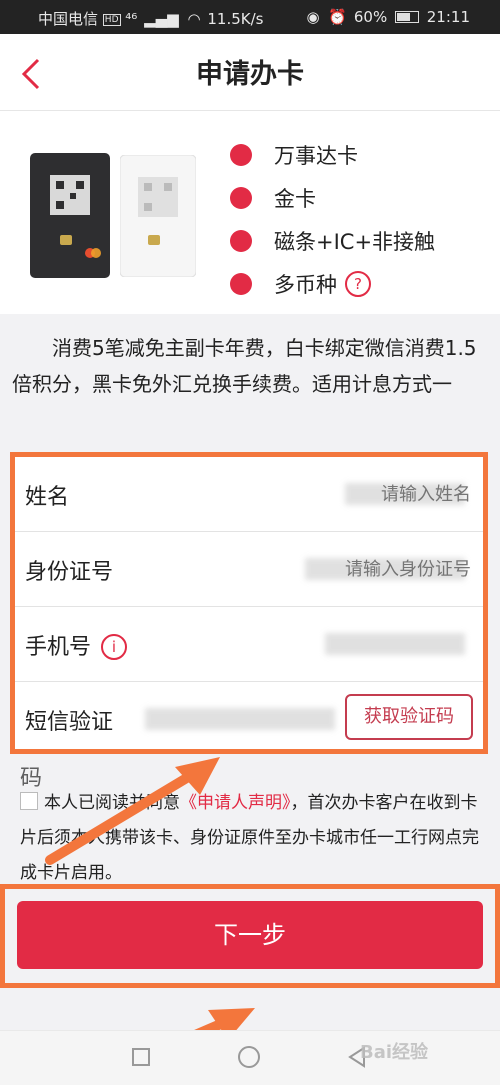  I want to click on feature-label: 万事达卡, so click(316, 155).